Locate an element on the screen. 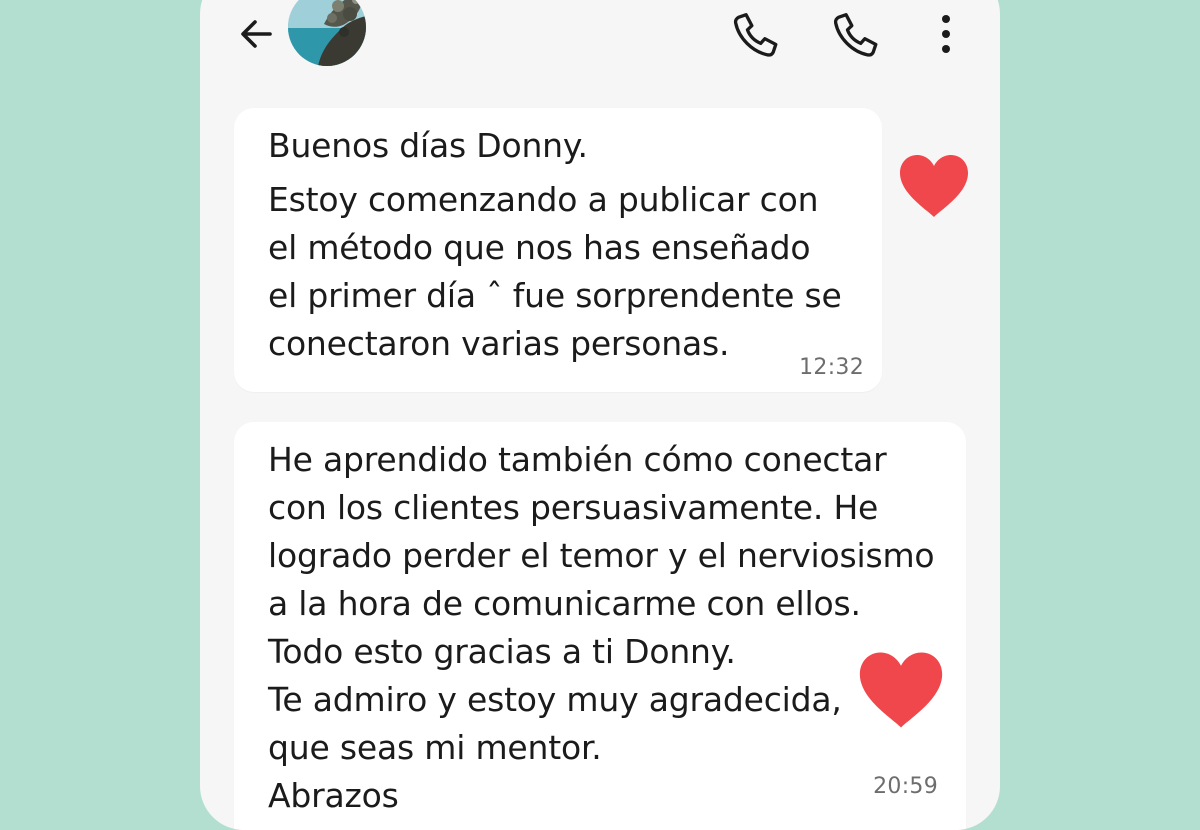 This screenshot has width=1200, height=830. message-line: He aprendido también cómo conectar is located at coordinates (577, 459).